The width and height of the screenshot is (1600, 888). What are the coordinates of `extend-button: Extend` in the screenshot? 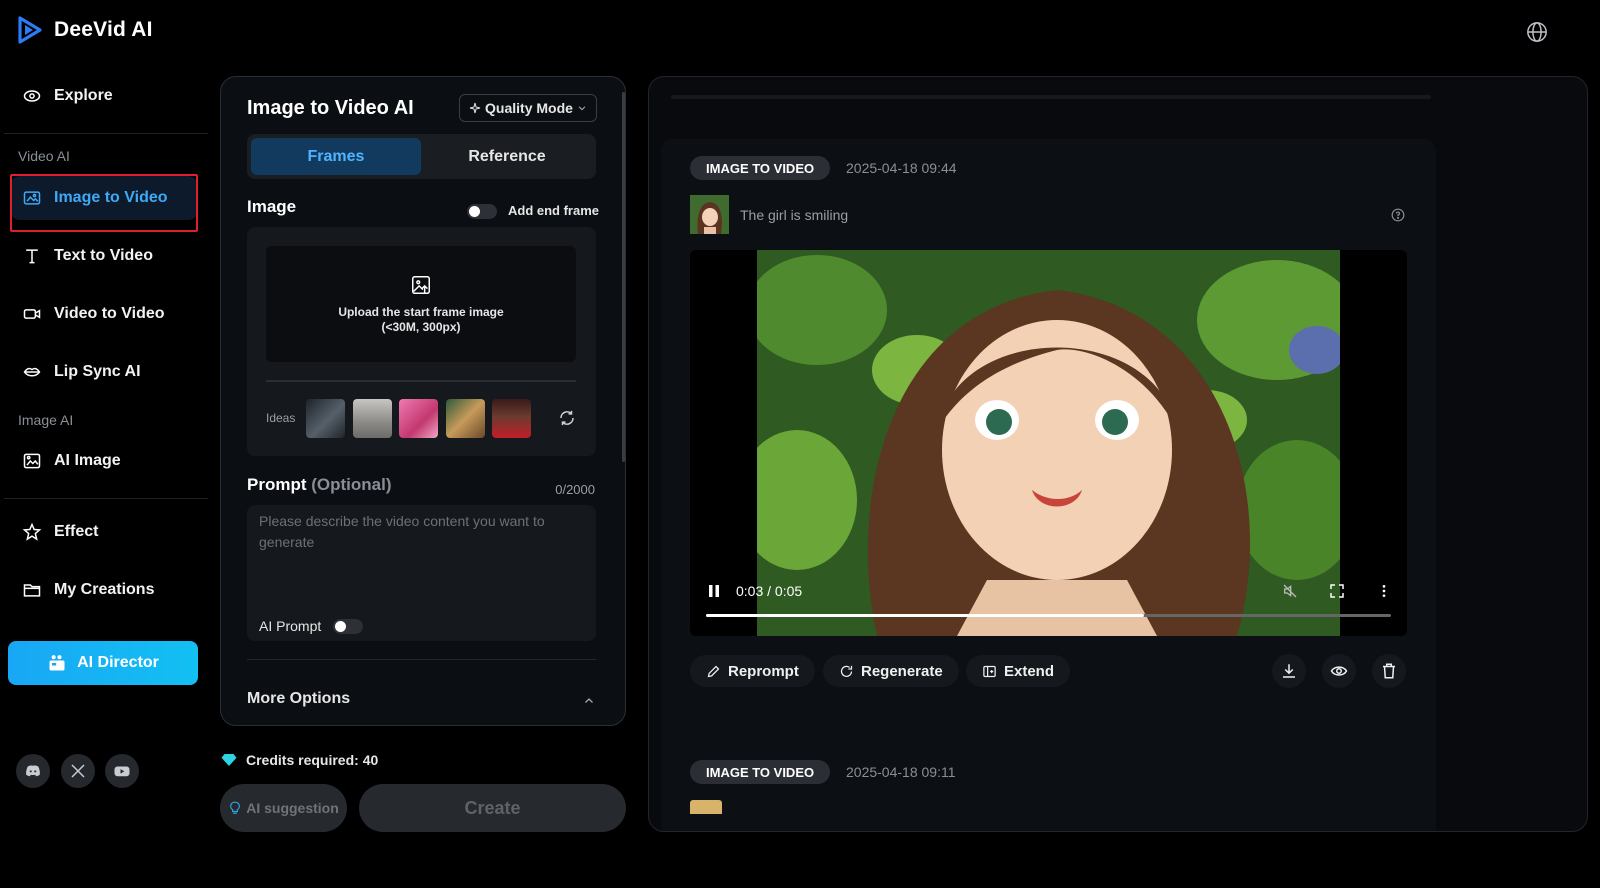 It's located at (1018, 671).